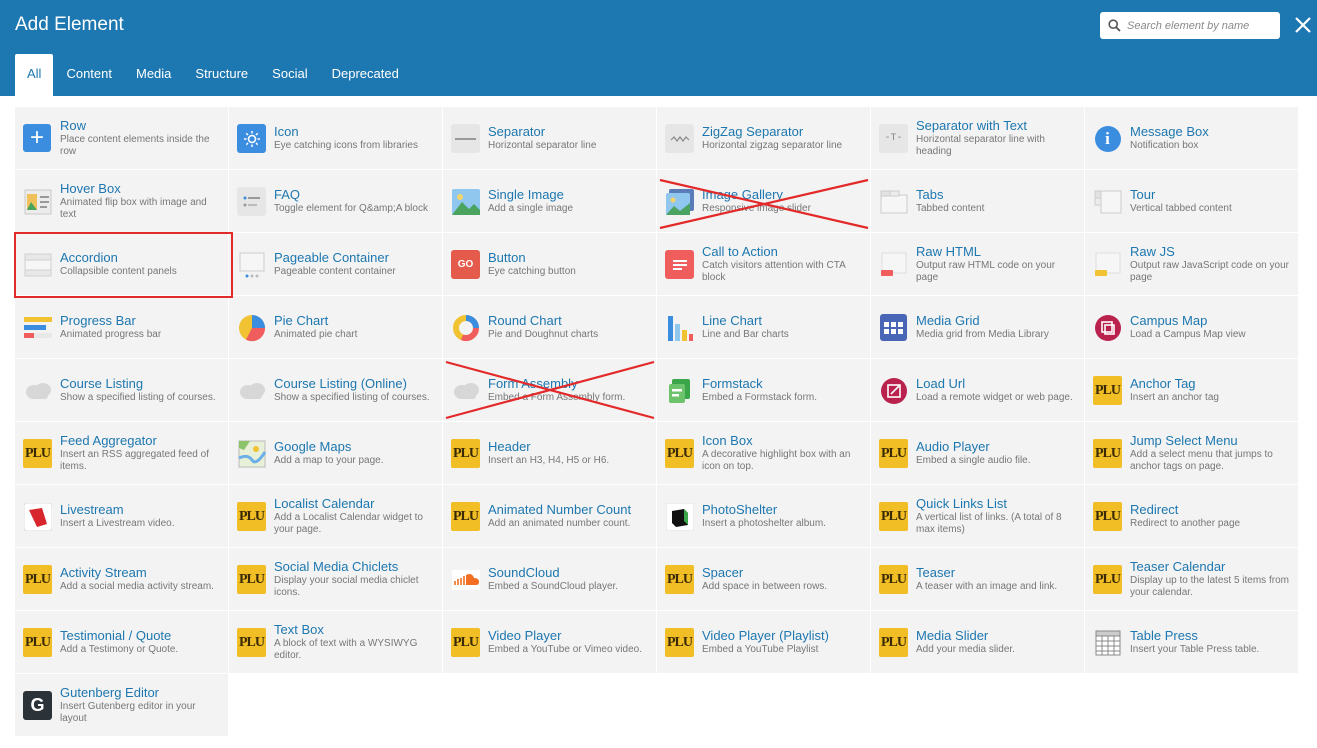 Image resolution: width=1317 pixels, height=748 pixels. I want to click on info-icon: i, so click(1107, 138).